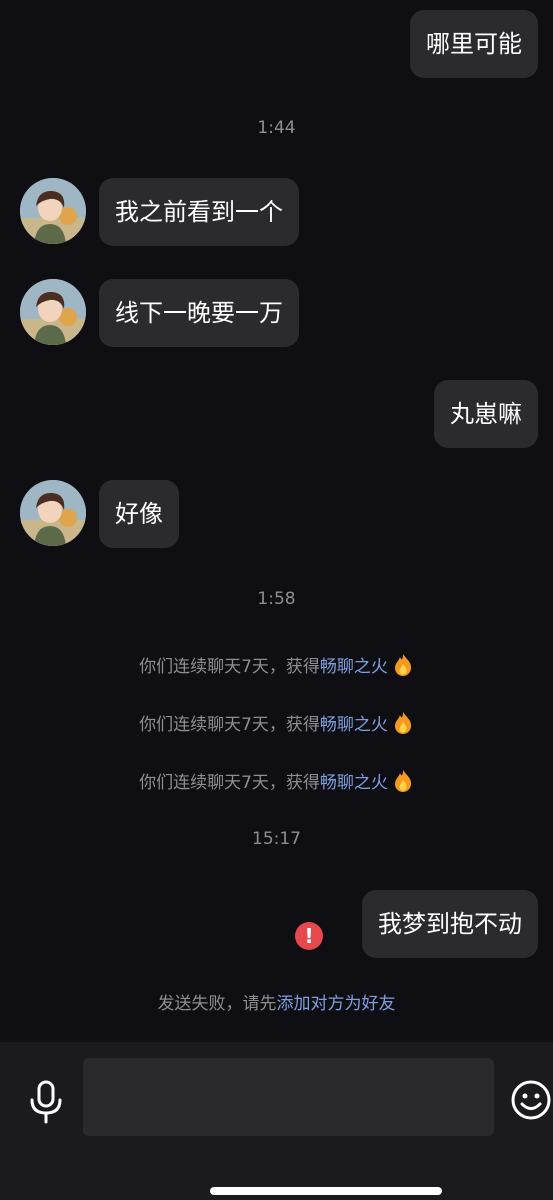  I want to click on message-input, so click(288, 1097).